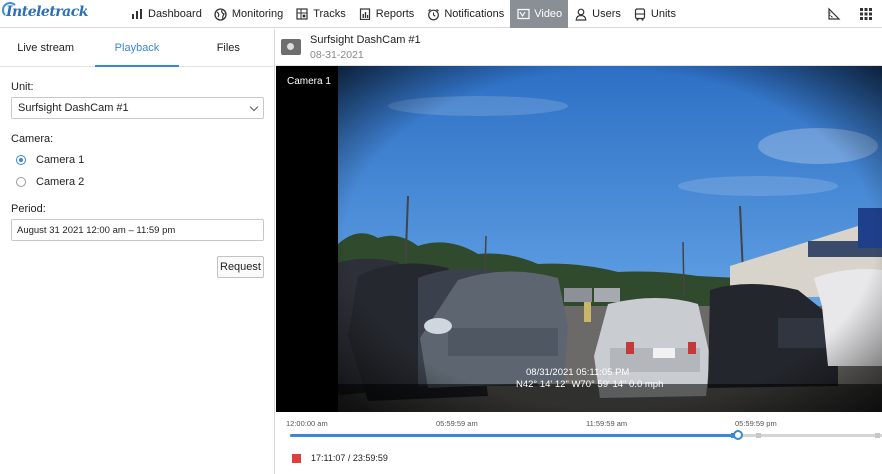 The width and height of the screenshot is (882, 474). Describe the element at coordinates (240, 267) in the screenshot. I see `request-button: Request` at that location.